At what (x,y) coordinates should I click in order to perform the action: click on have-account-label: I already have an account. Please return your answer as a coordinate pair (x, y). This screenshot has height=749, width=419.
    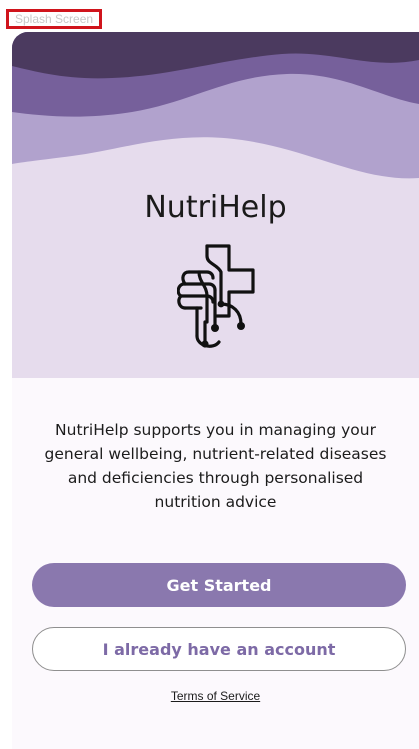
    Looking at the image, I should click on (219, 649).